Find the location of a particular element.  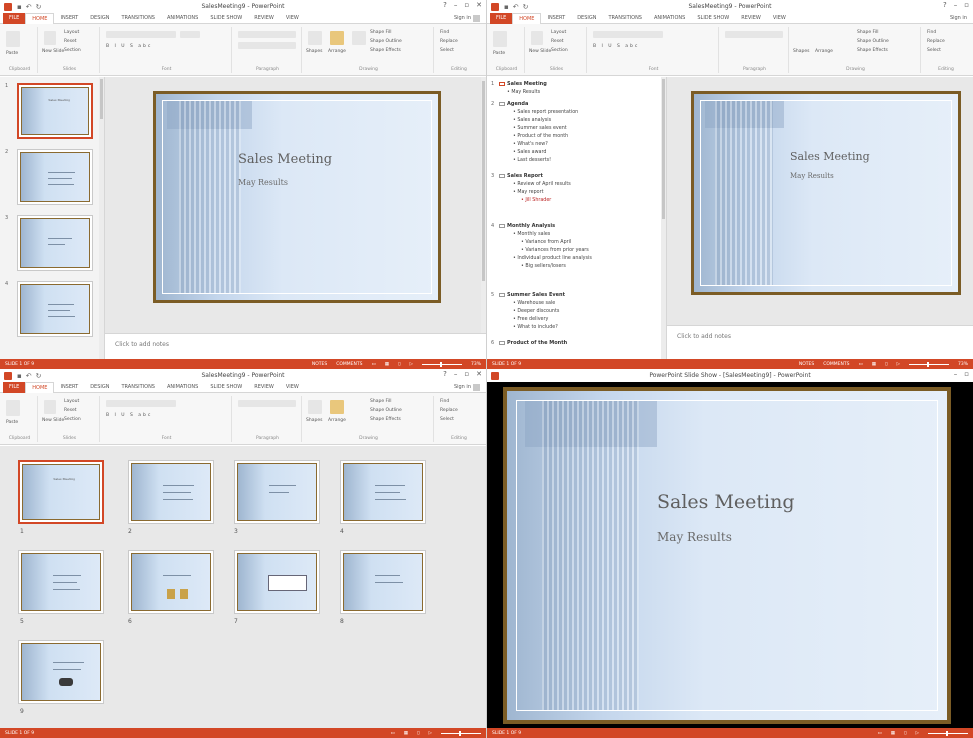

slide-canvas: Sales Meeting May Results is located at coordinates (826, 193).